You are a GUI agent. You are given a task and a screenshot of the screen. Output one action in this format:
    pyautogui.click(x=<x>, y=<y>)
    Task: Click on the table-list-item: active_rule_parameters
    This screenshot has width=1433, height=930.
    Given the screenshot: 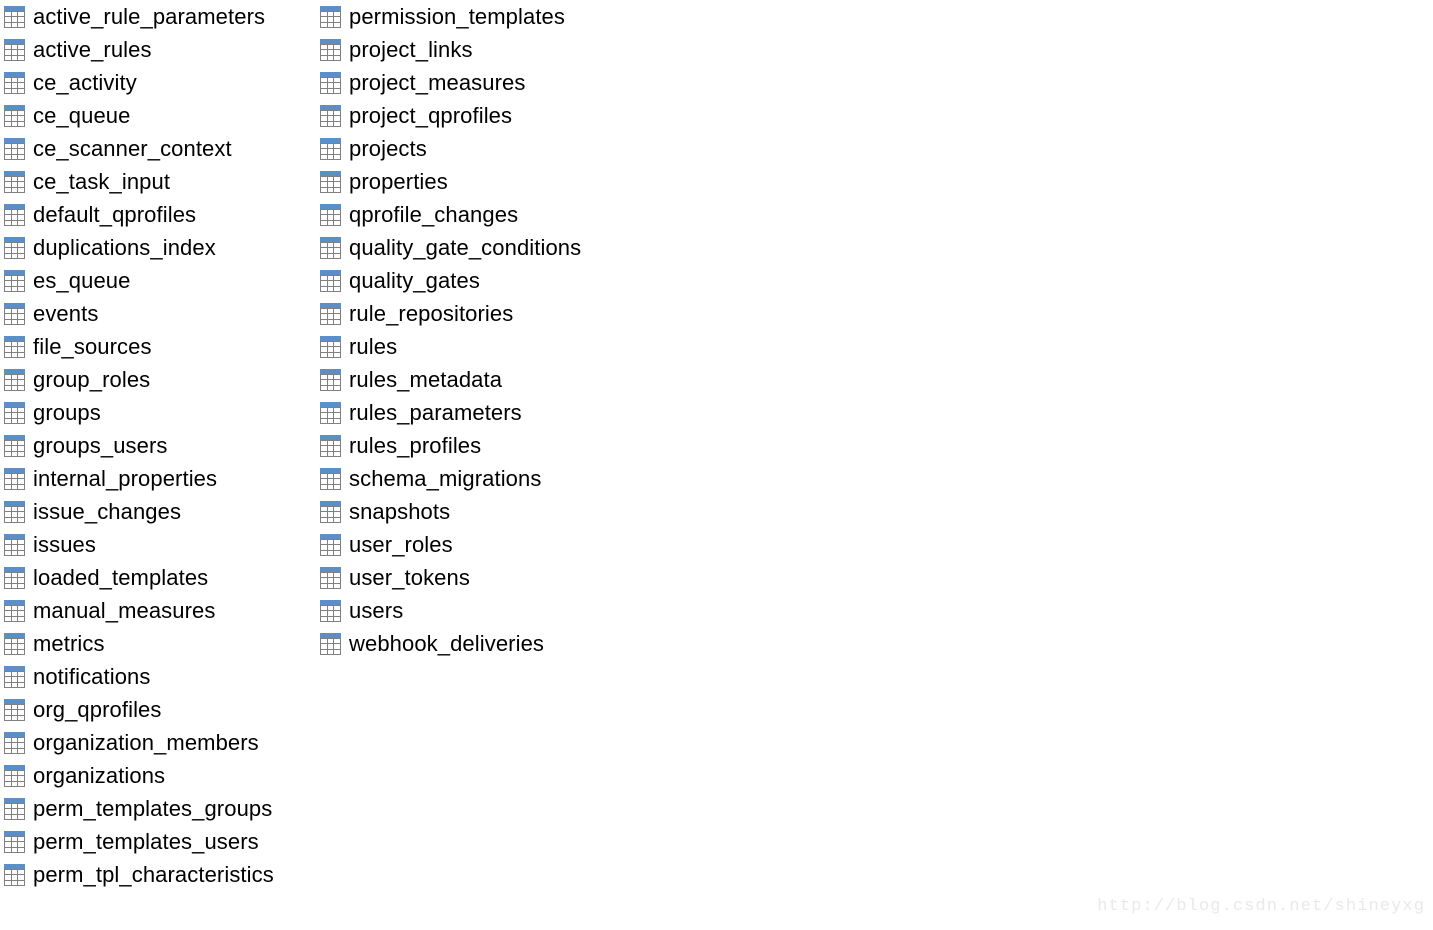 What is the action you would take?
    pyautogui.click(x=139, y=16)
    